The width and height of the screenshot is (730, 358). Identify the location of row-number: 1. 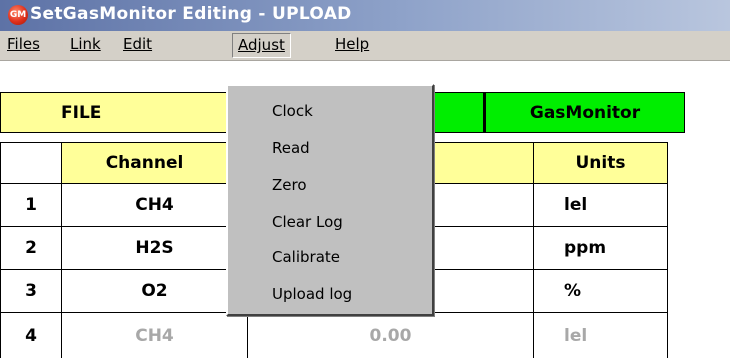
(31, 205).